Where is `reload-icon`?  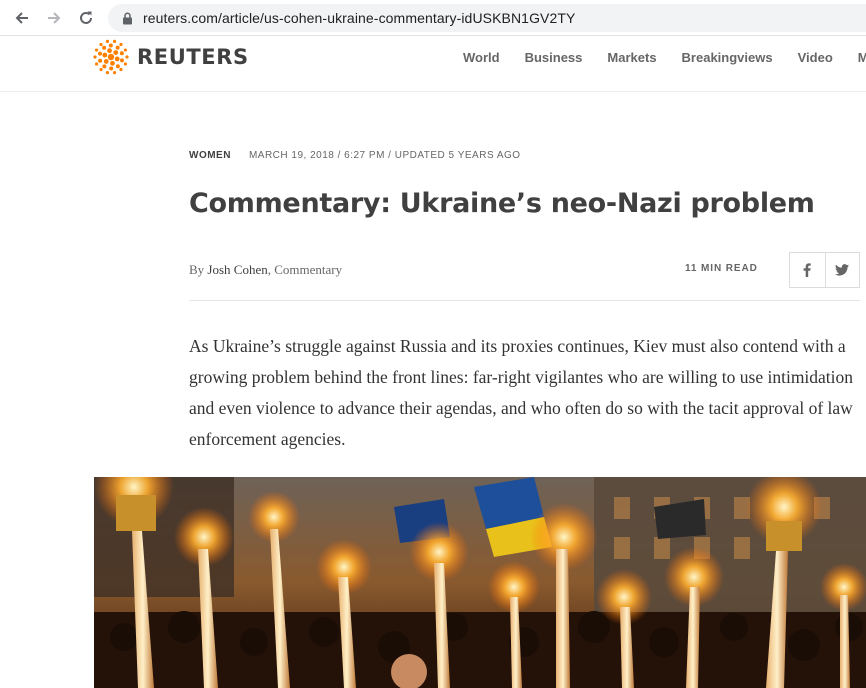
reload-icon is located at coordinates (86, 17).